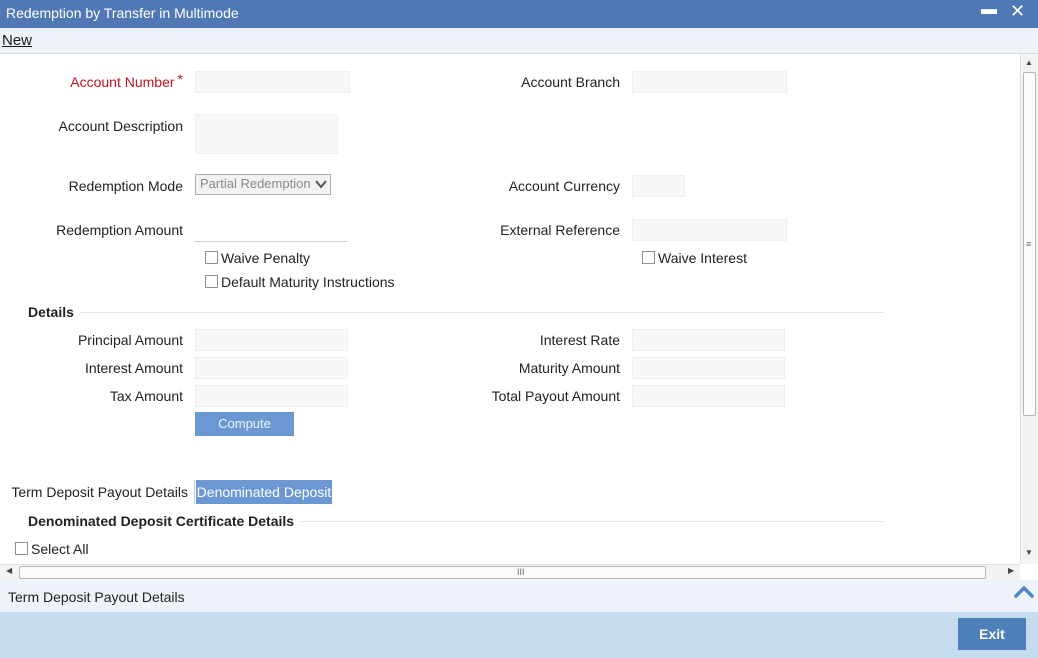 The image size is (1038, 658). I want to click on total-payout-amount-label: Total Payout Amount, so click(555, 396).